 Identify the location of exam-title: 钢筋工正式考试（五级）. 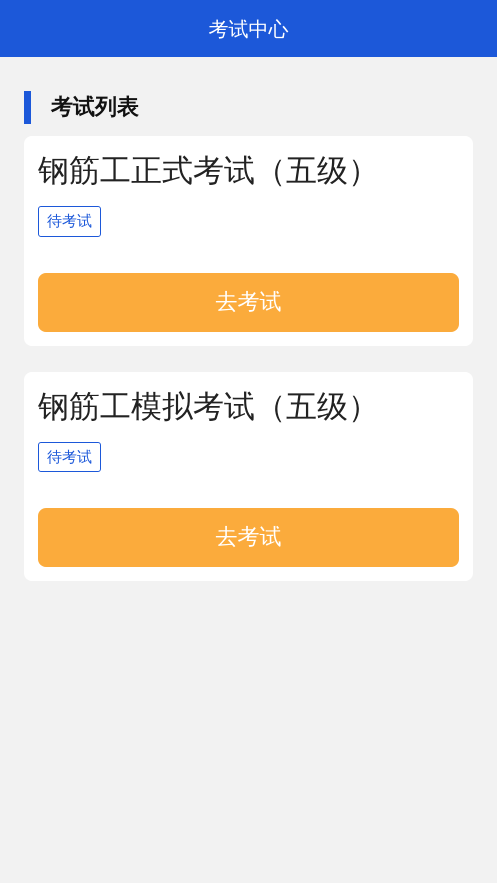
(209, 171).